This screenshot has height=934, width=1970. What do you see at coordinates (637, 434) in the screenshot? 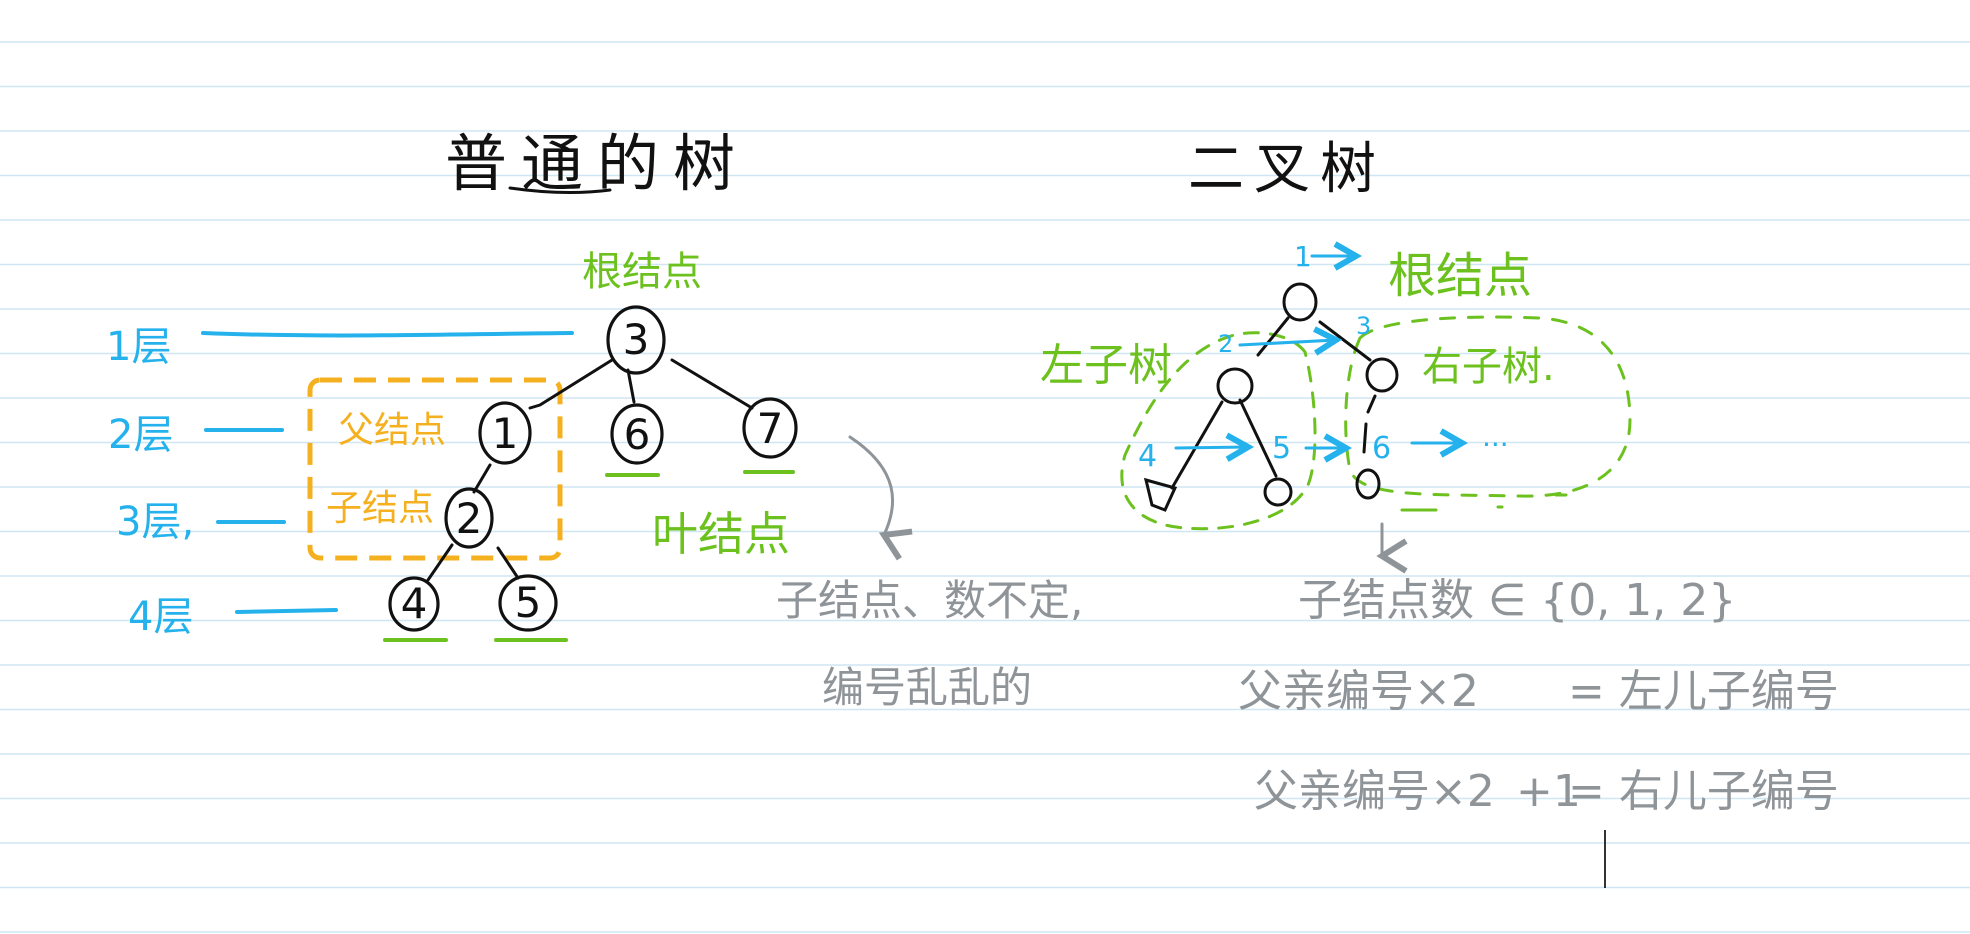
I see `node-6-label: 6` at bounding box center [637, 434].